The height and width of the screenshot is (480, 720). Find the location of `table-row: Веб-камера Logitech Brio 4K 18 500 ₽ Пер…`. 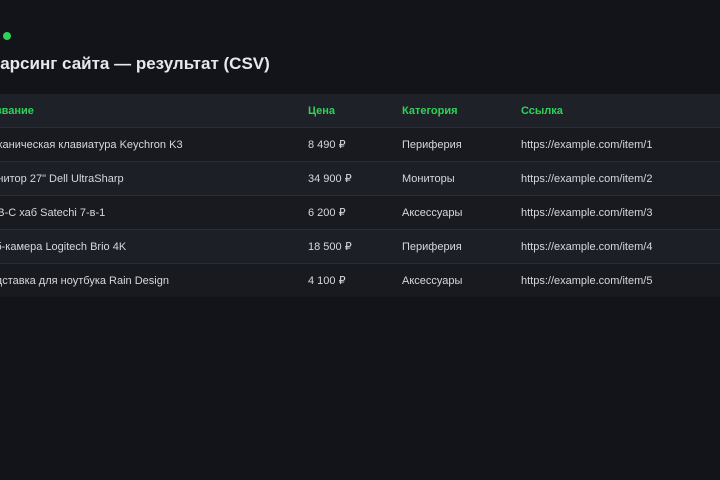

table-row: Веб-камера Logitech Brio 4K 18 500 ₽ Пер… is located at coordinates (360, 246).